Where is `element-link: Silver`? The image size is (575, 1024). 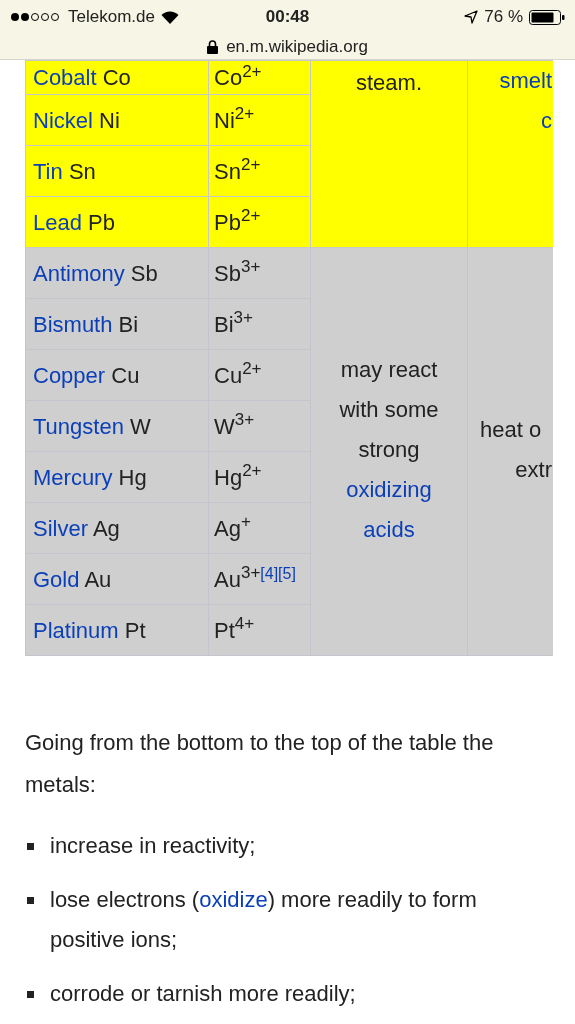
element-link: Silver is located at coordinates (60, 528).